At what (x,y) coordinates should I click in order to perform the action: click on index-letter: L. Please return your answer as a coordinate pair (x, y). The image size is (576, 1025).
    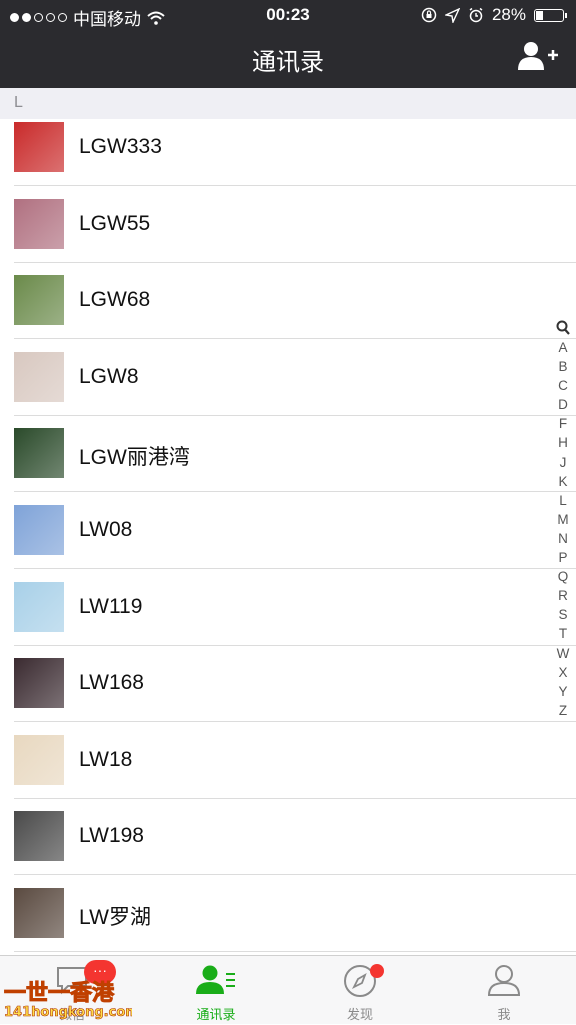
    Looking at the image, I should click on (563, 500).